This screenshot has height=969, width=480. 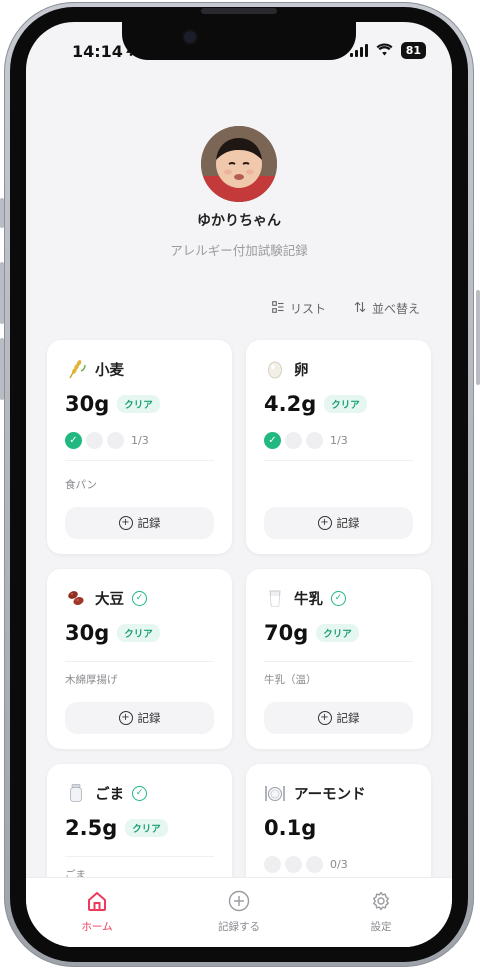 I want to click on card-header: アーモンド, so click(x=315, y=793).